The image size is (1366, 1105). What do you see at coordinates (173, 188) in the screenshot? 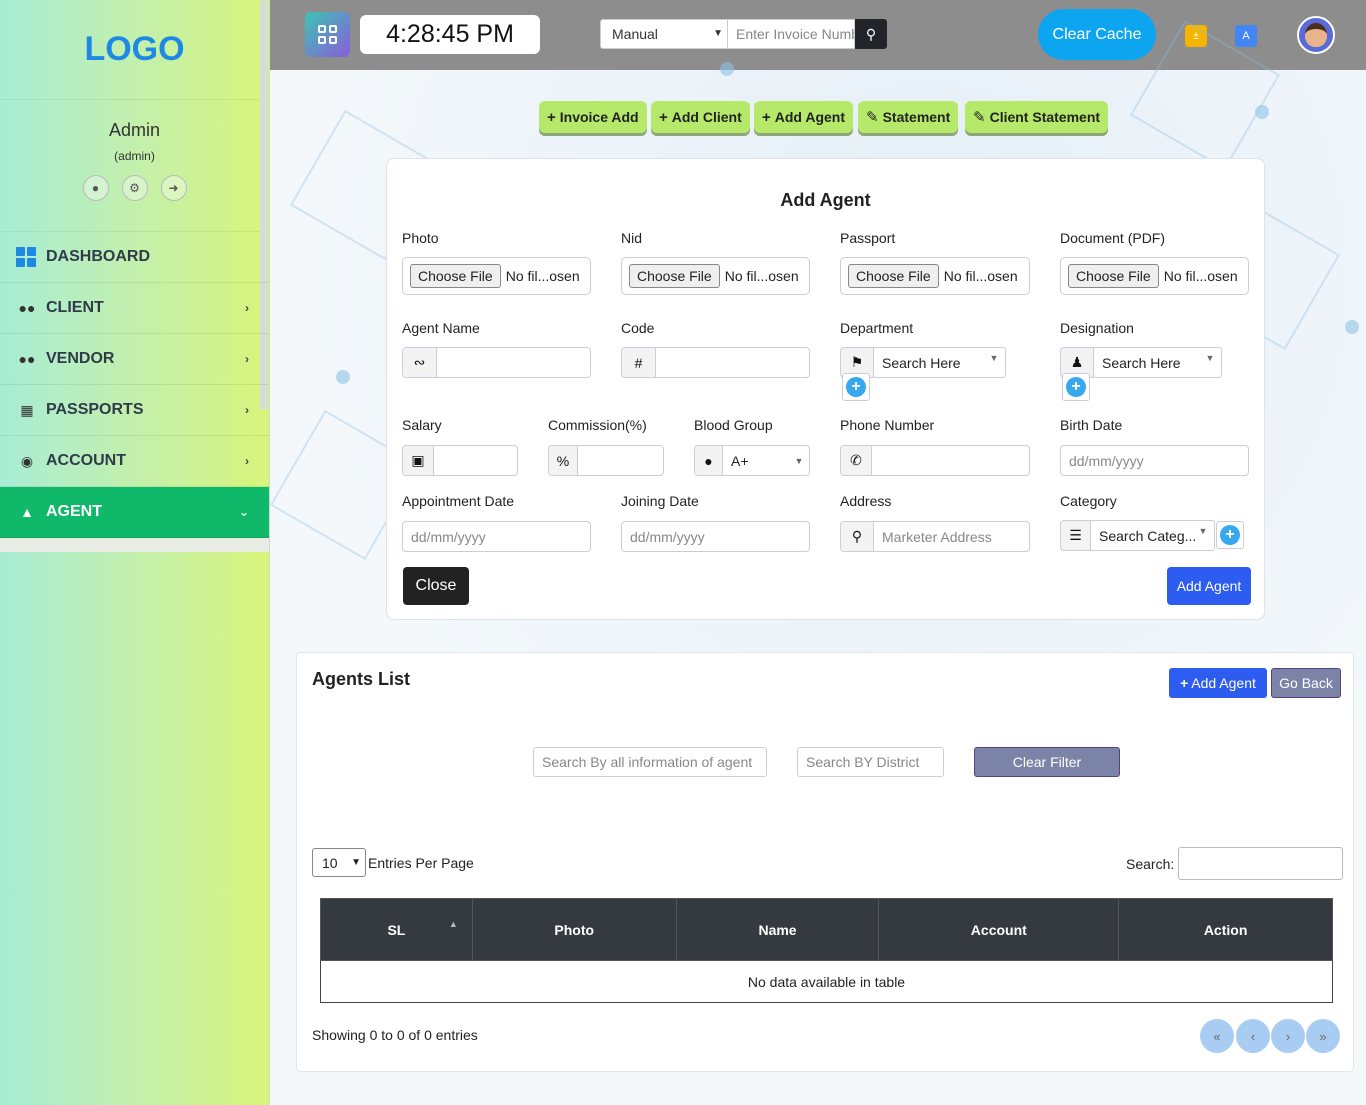
I see `logout-icon: ➜` at bounding box center [173, 188].